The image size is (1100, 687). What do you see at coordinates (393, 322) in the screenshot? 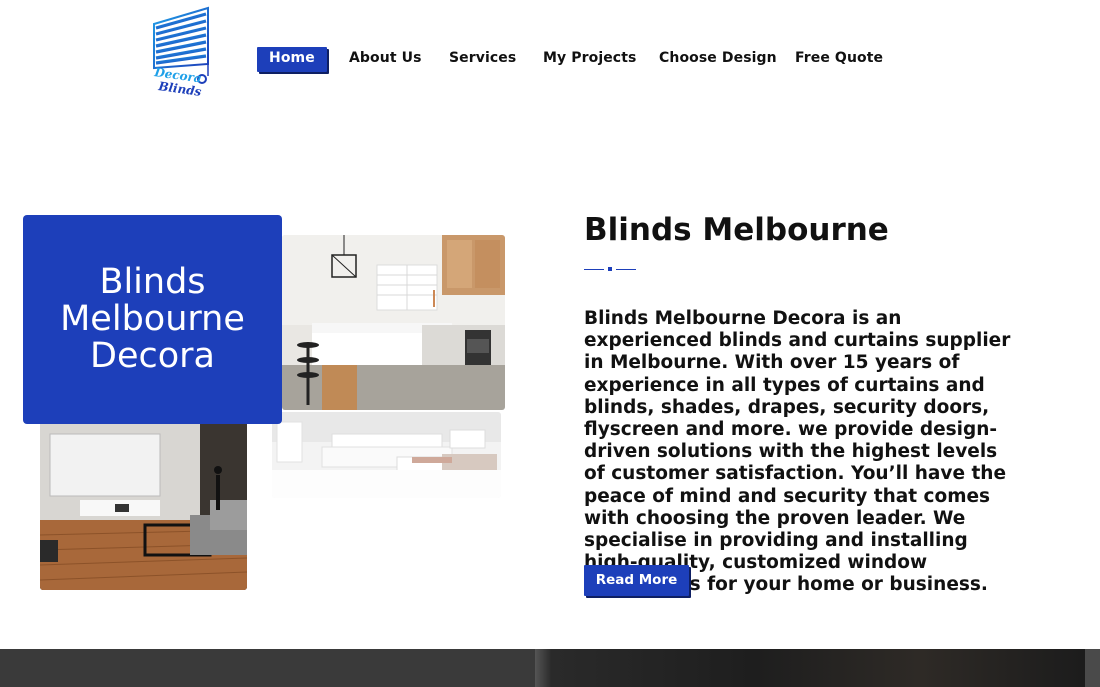
I see `kitchen-photo` at bounding box center [393, 322].